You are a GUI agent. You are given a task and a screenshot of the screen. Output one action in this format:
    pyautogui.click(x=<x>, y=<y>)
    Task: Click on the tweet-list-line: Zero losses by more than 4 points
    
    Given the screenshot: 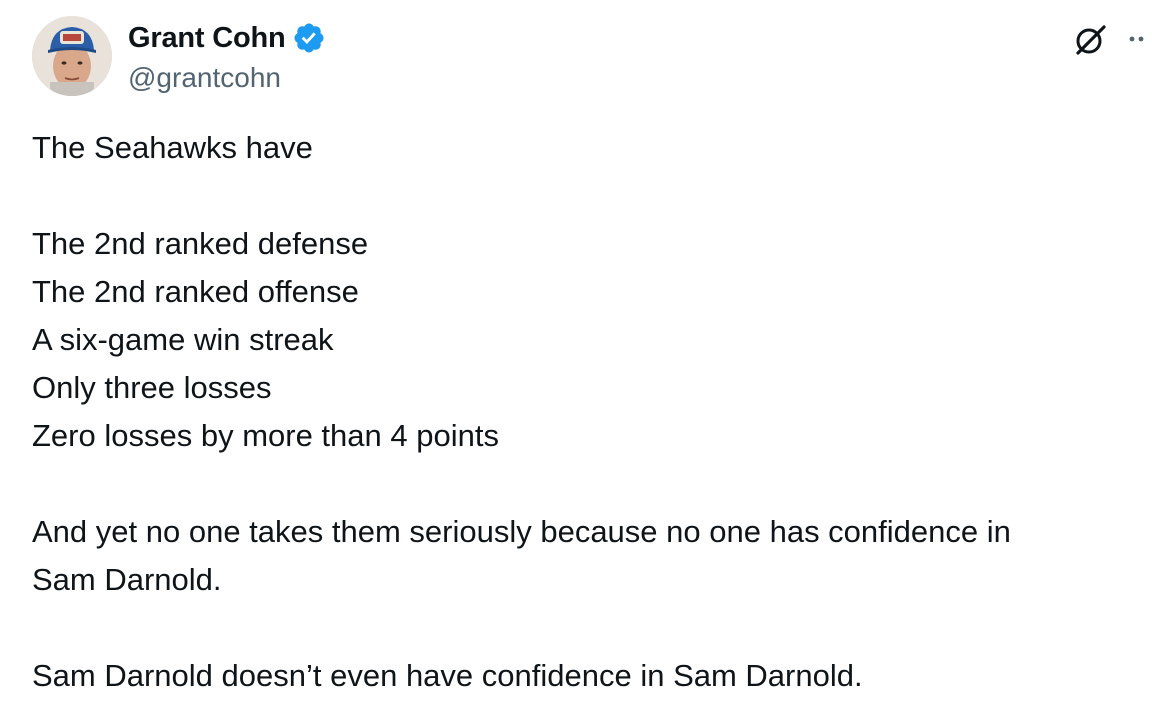 What is the action you would take?
    pyautogui.click(x=265, y=435)
    